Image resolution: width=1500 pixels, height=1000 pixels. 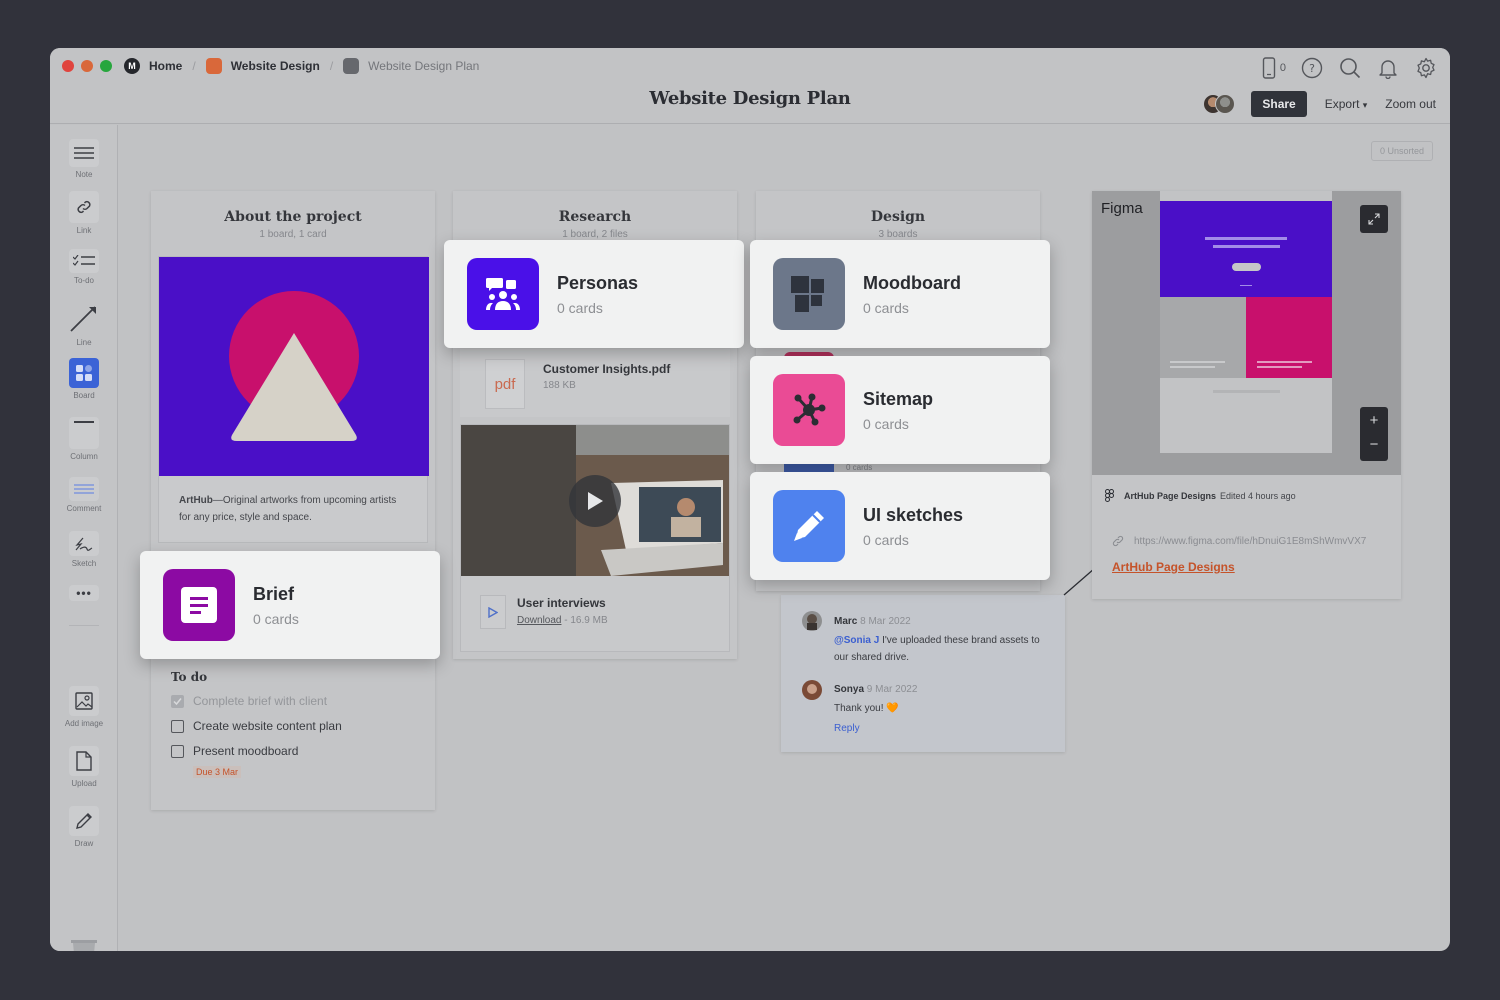 I want to click on tool-comment: Comment, so click(x=84, y=495).